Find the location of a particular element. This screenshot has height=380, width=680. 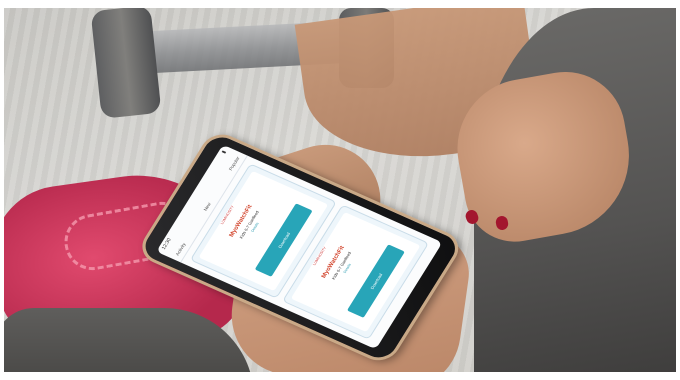

tab-new: New is located at coordinates (206, 207).